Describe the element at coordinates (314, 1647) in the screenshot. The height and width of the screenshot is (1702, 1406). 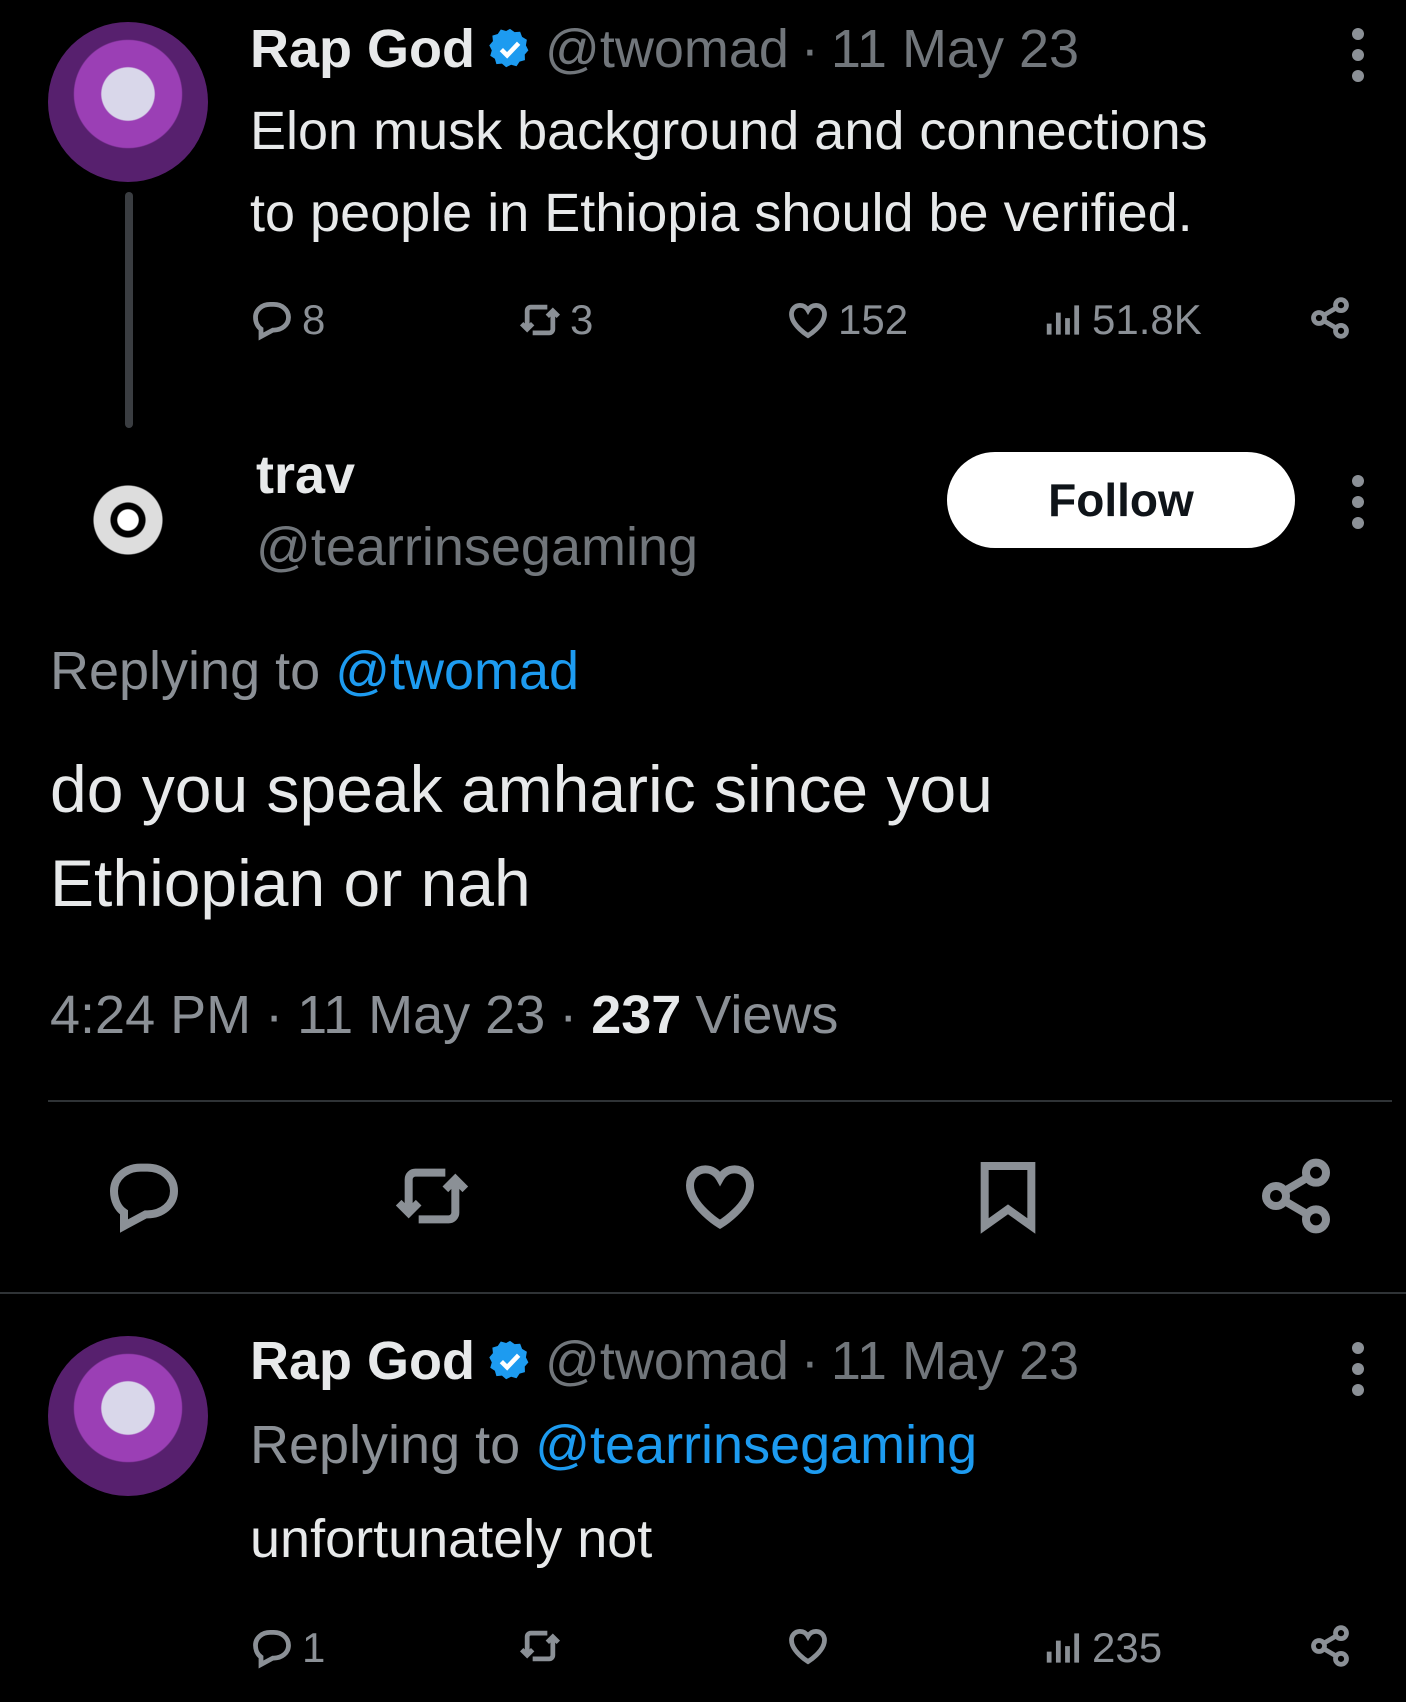
I see `reply-count-label: 1` at that location.